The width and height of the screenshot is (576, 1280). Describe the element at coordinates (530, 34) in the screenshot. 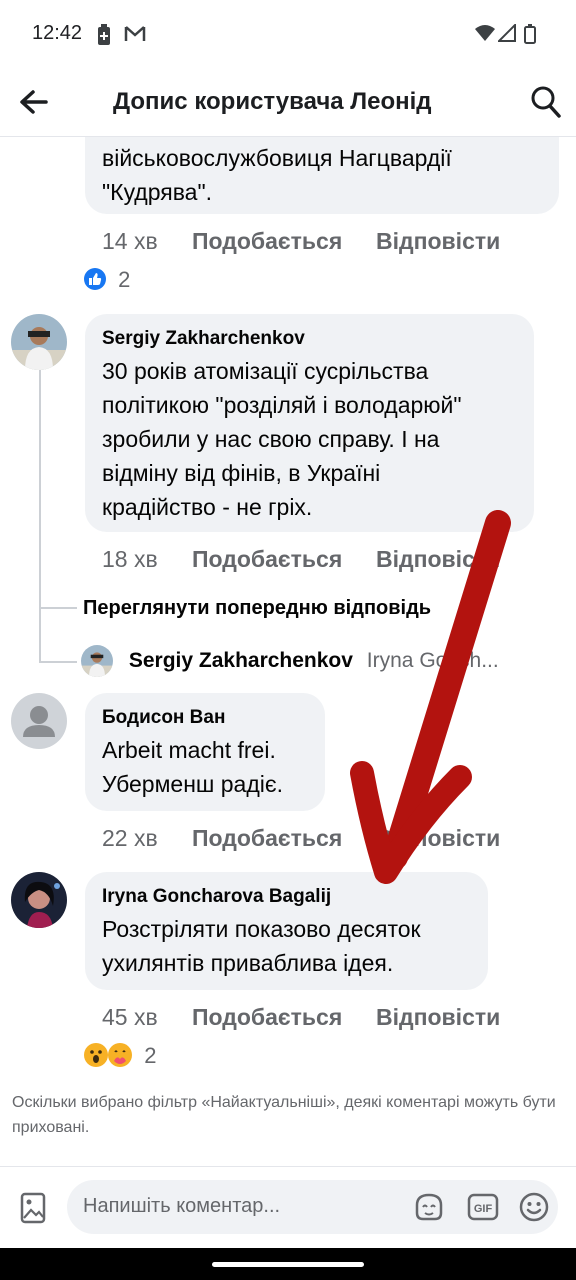

I see `battery-icon` at that location.